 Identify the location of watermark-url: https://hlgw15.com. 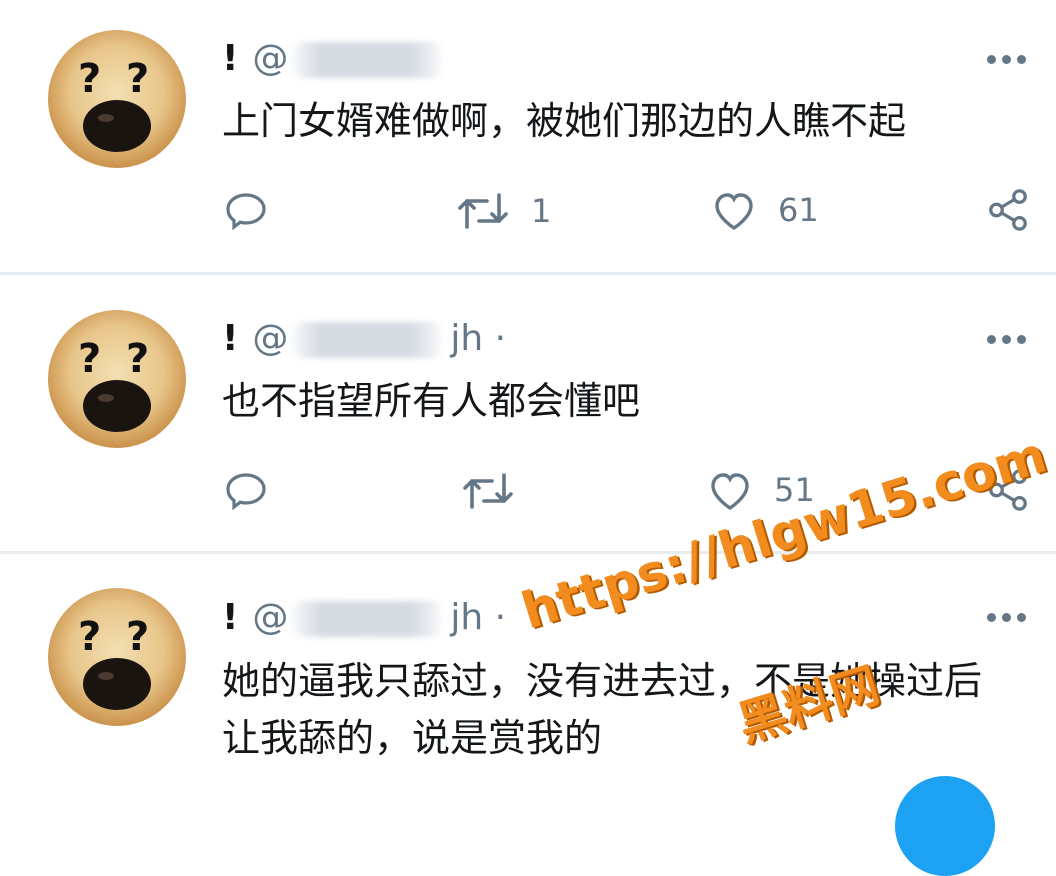
(784, 533).